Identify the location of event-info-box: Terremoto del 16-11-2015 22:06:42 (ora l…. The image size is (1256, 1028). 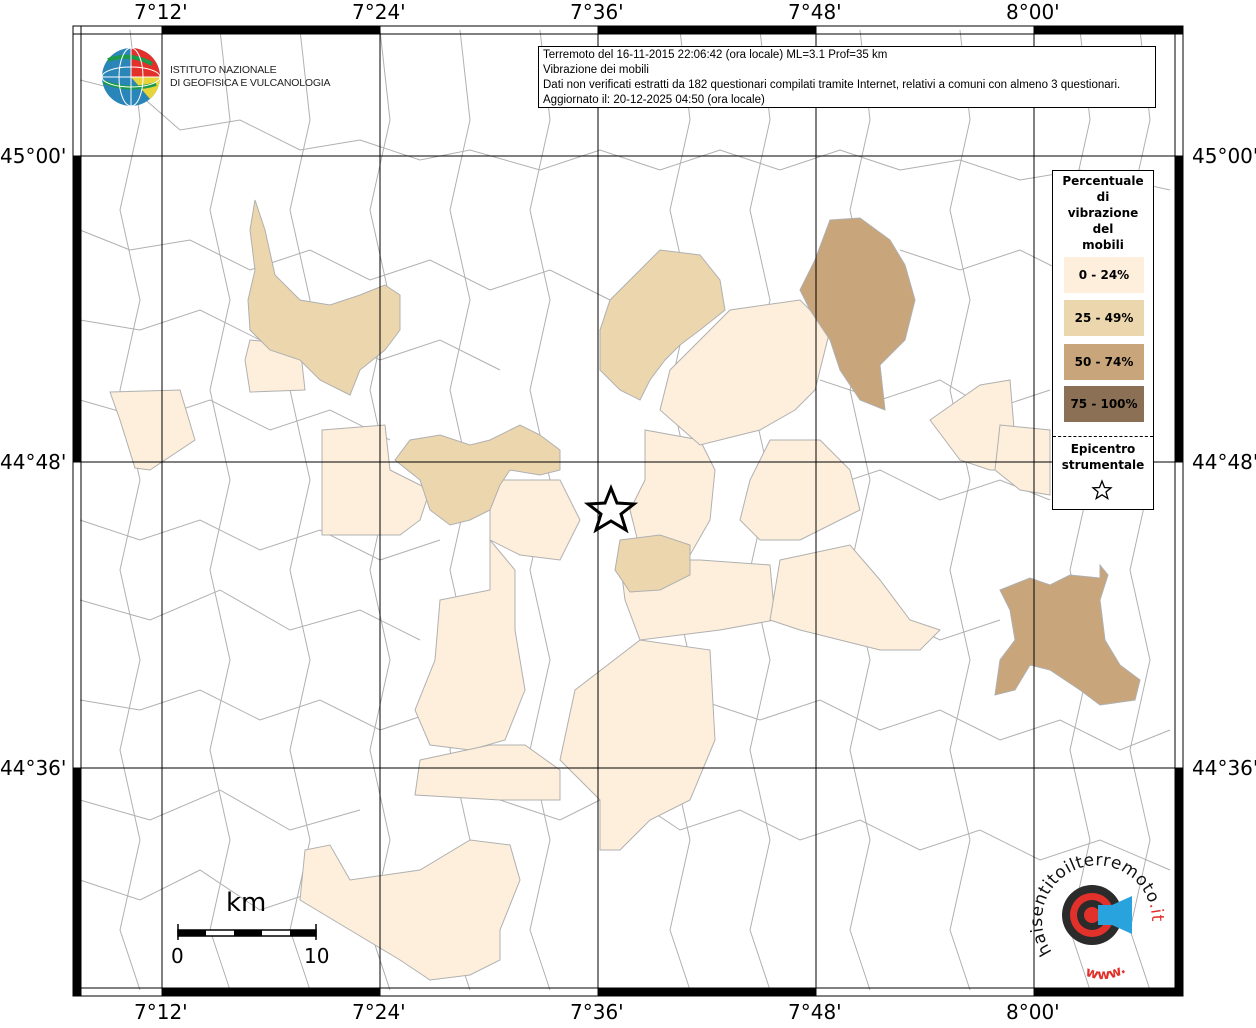
(847, 77).